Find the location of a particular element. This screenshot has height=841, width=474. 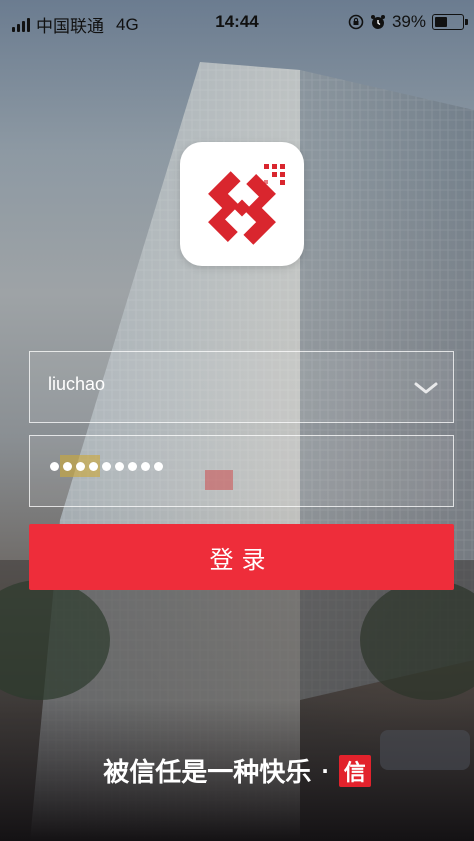

chevron-down-icon is located at coordinates (426, 388).